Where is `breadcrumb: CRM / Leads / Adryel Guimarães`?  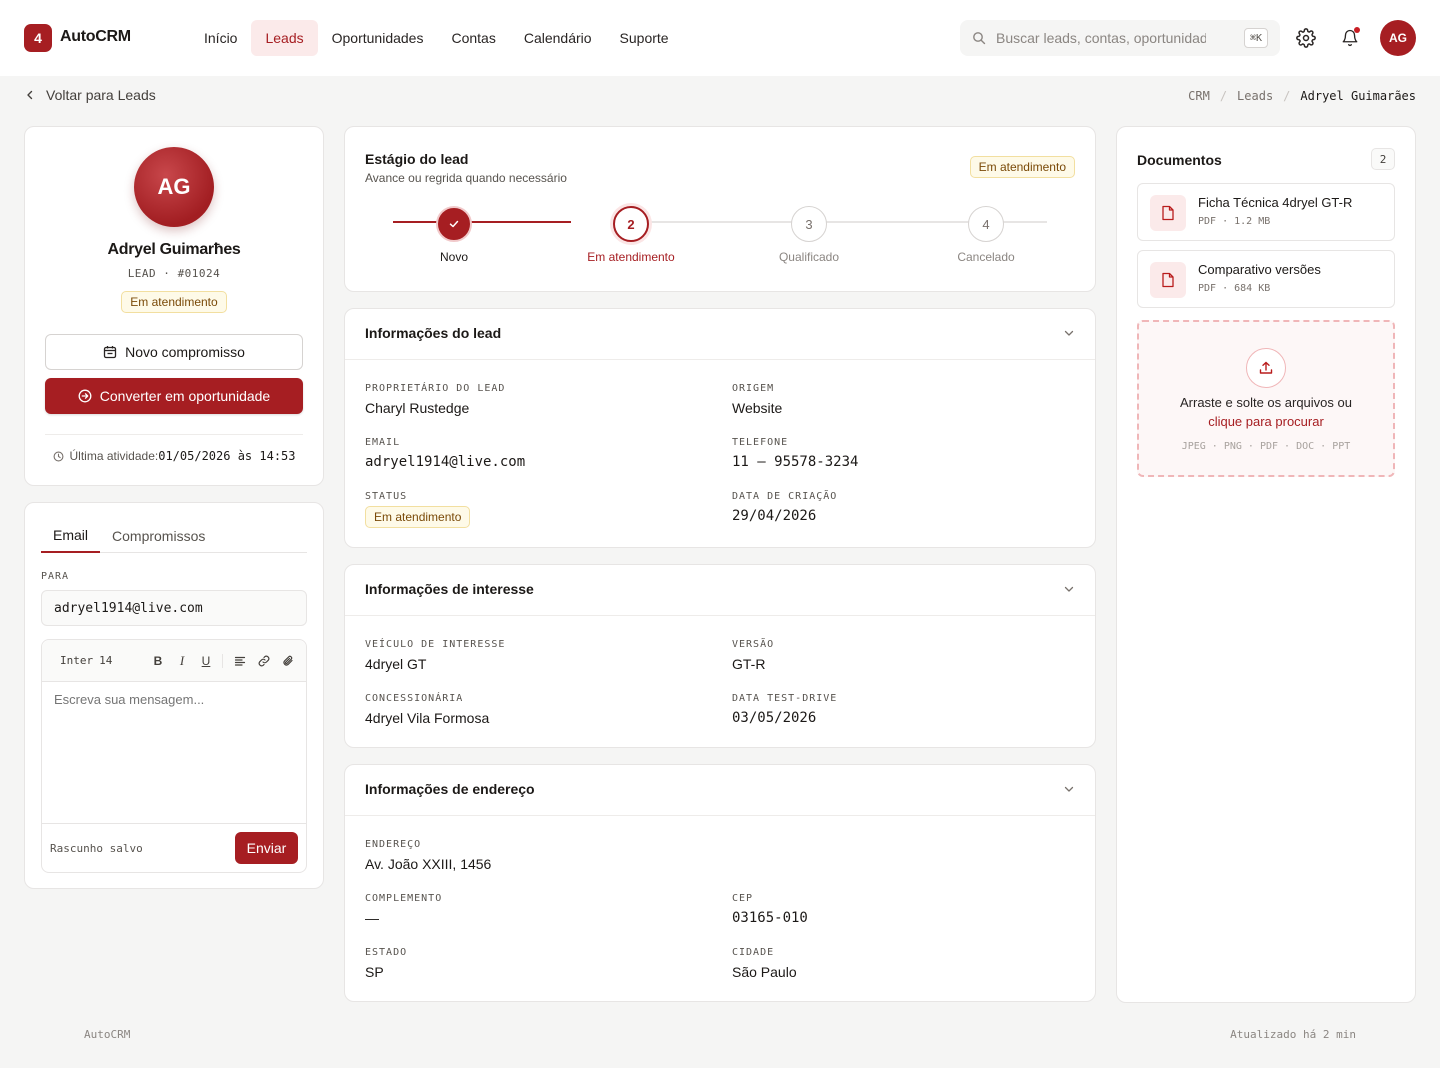 breadcrumb: CRM / Leads / Adryel Guimarães is located at coordinates (1302, 96).